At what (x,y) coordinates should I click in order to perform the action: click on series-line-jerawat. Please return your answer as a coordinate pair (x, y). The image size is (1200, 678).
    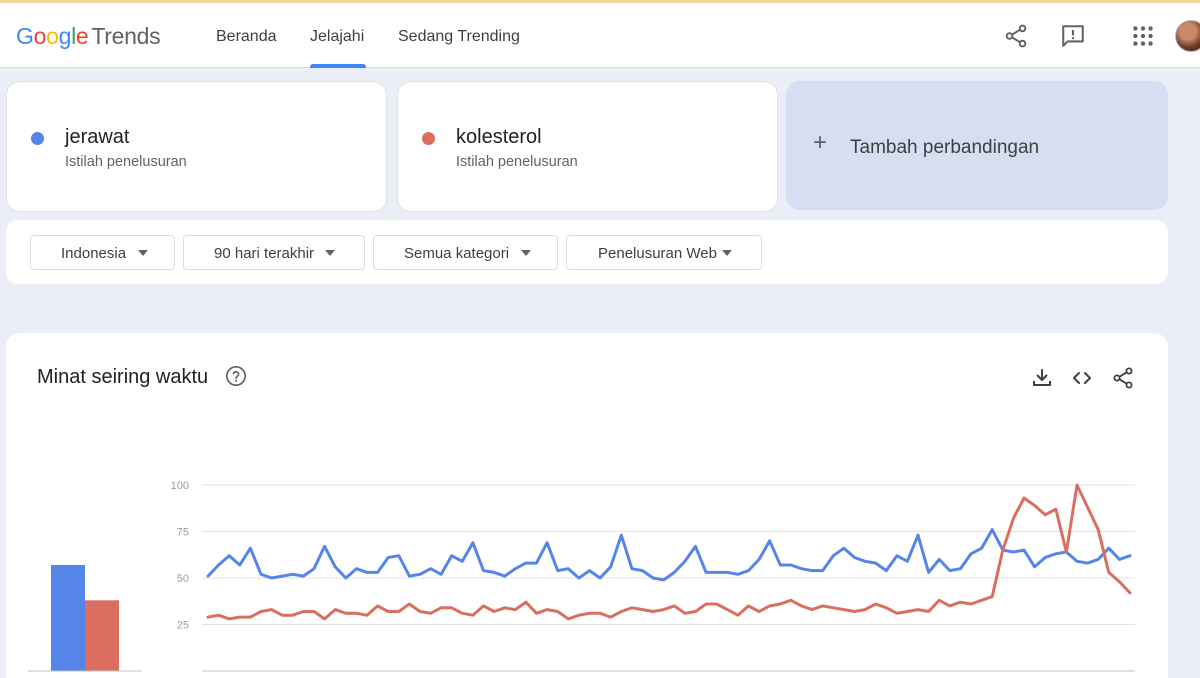
    Looking at the image, I should click on (669, 555).